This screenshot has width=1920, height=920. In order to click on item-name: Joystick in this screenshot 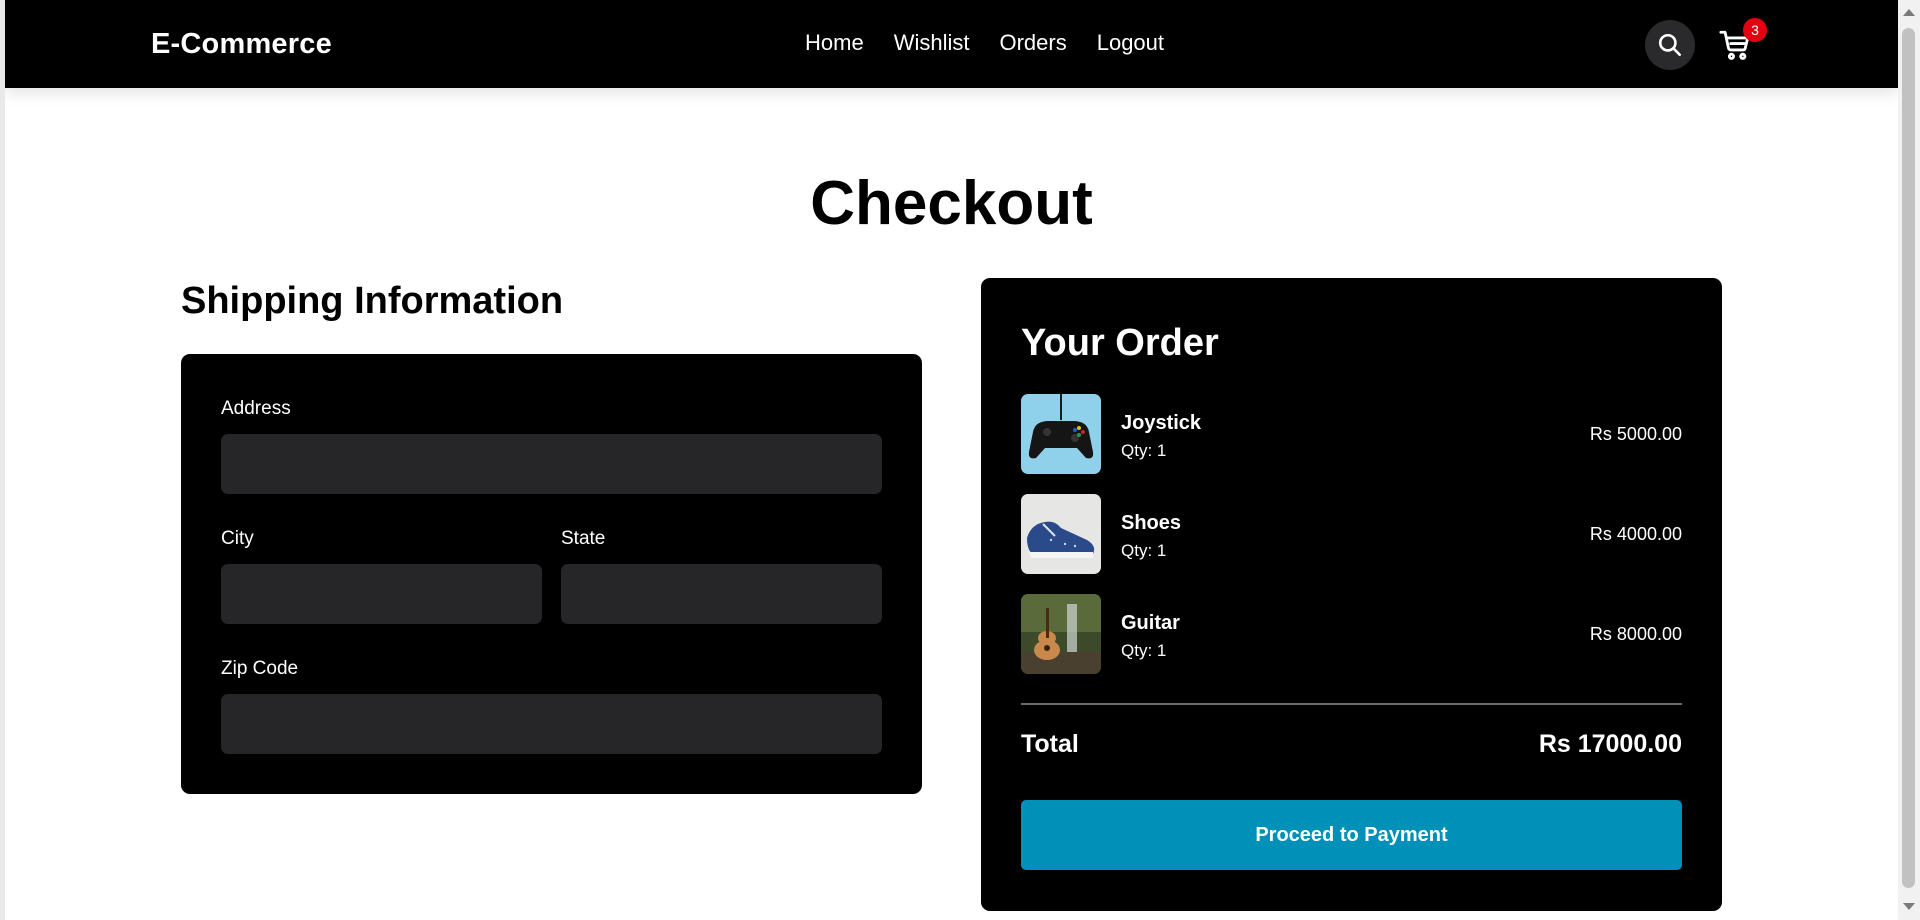, I will do `click(1161, 423)`.